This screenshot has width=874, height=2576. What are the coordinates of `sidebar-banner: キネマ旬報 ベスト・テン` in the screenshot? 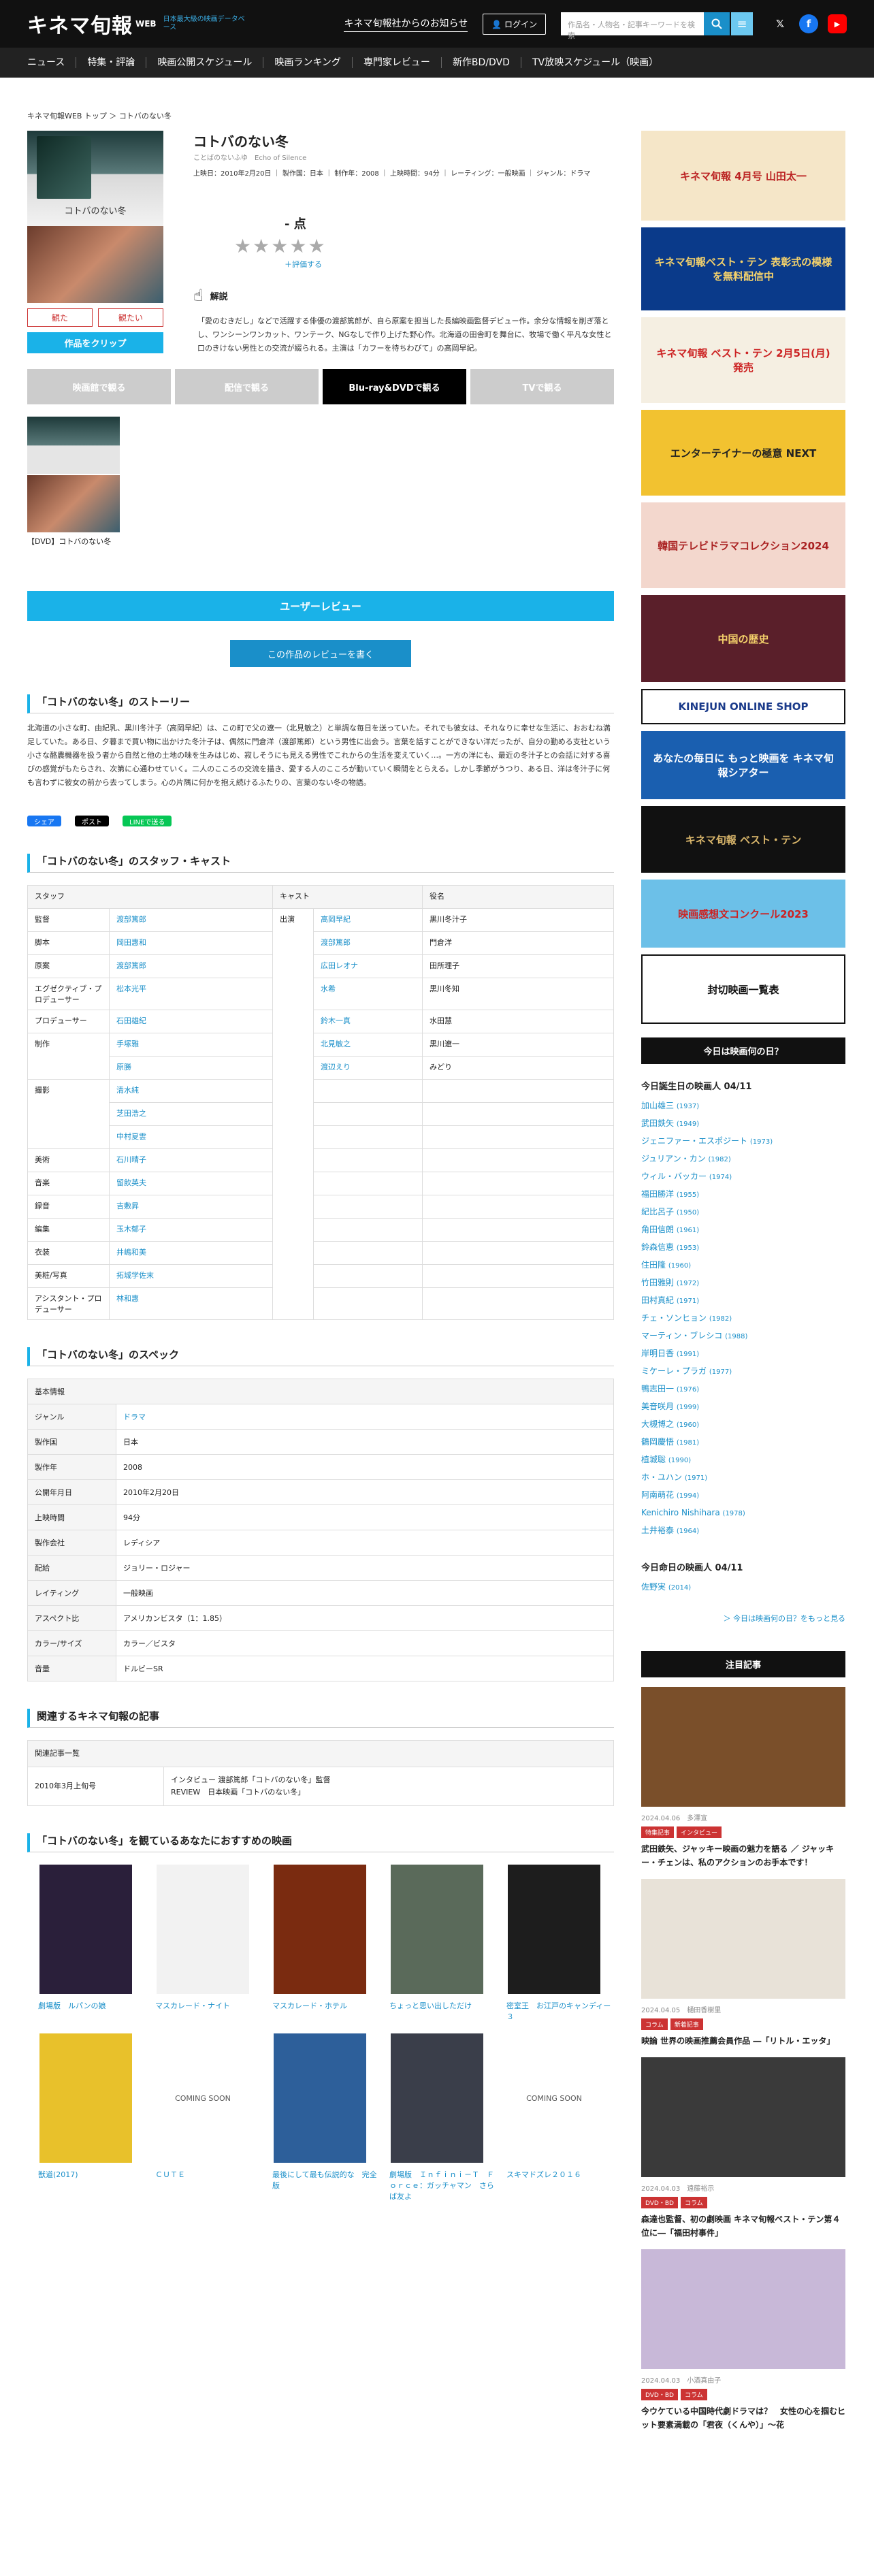 It's located at (743, 840).